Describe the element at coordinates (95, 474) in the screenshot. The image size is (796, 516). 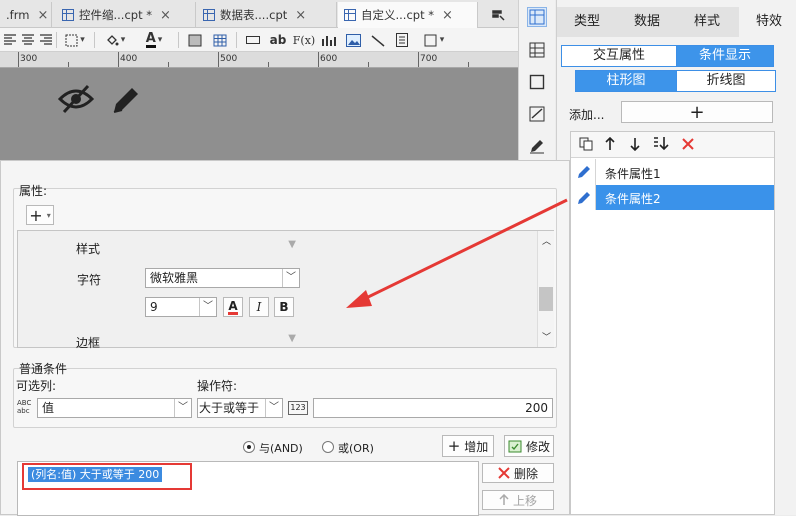
I see `condition-item: (列名:值) 大于或等于 200` at that location.